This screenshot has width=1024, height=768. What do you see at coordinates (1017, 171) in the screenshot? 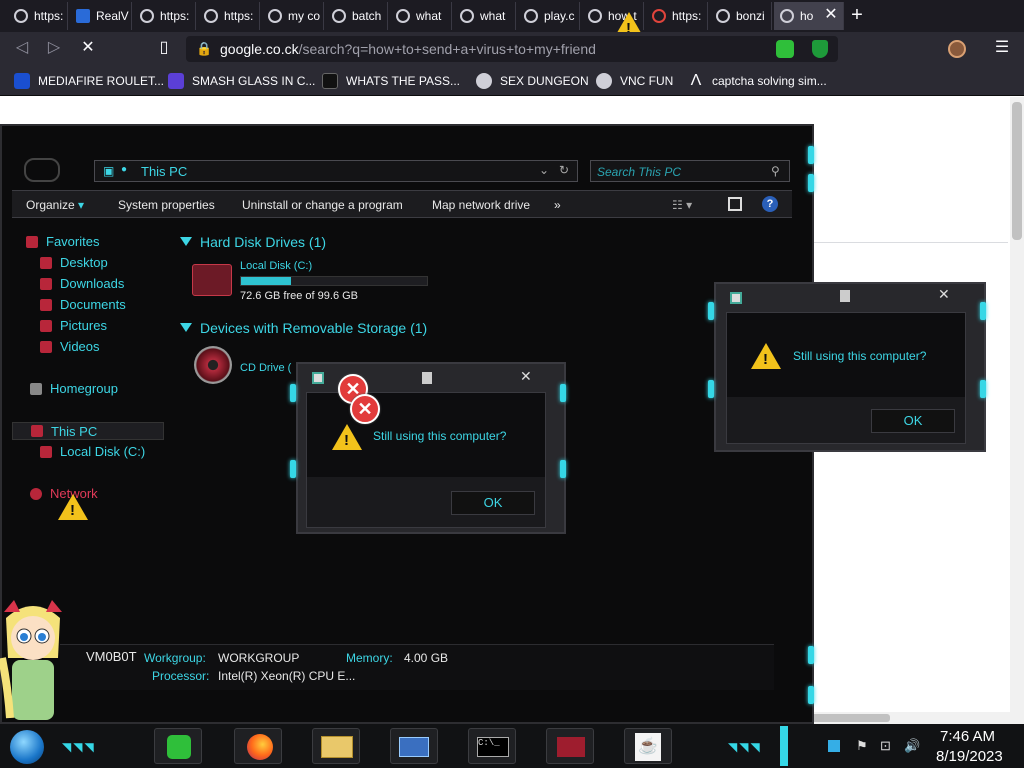
I see `page-scrollbar-thumb` at bounding box center [1017, 171].